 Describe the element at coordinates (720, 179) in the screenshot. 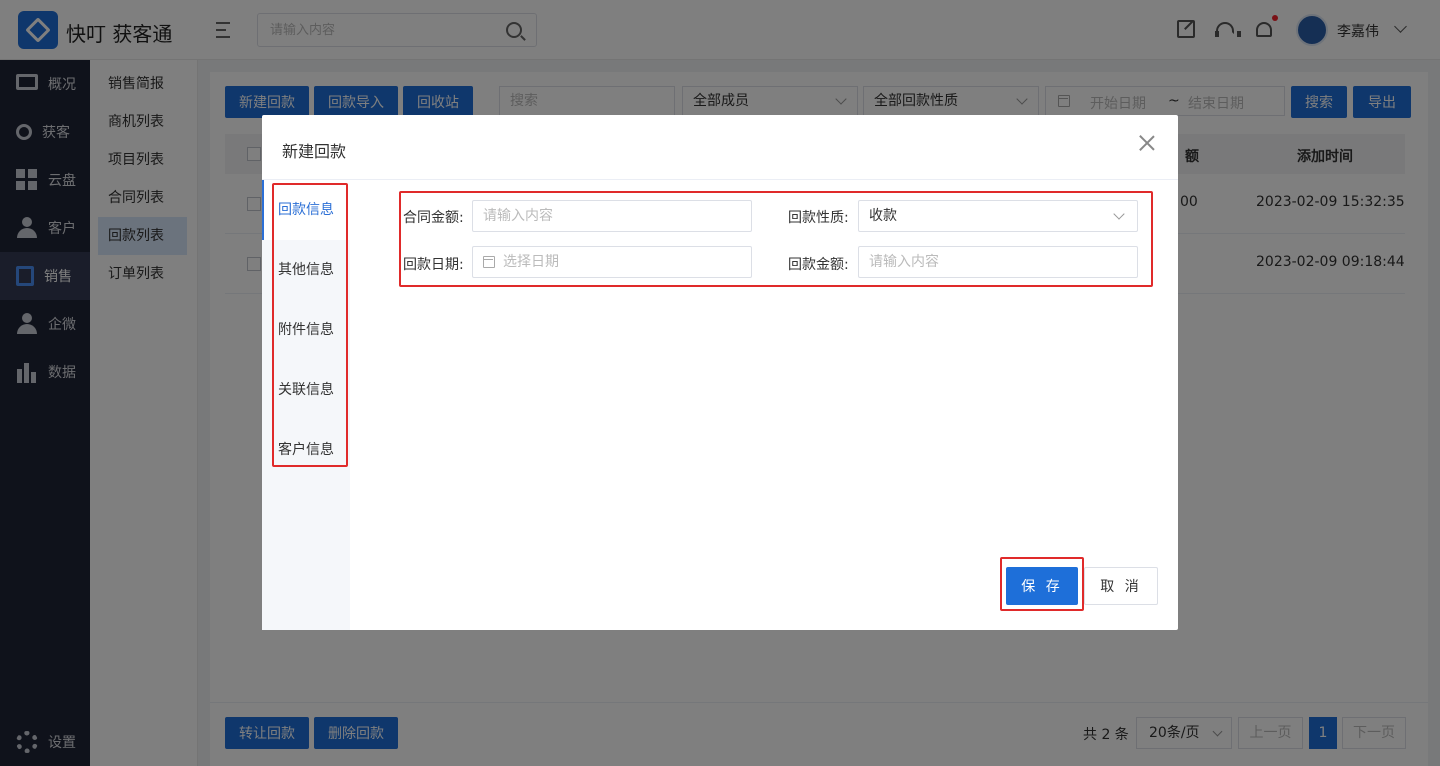

I see `dialog-divider` at that location.